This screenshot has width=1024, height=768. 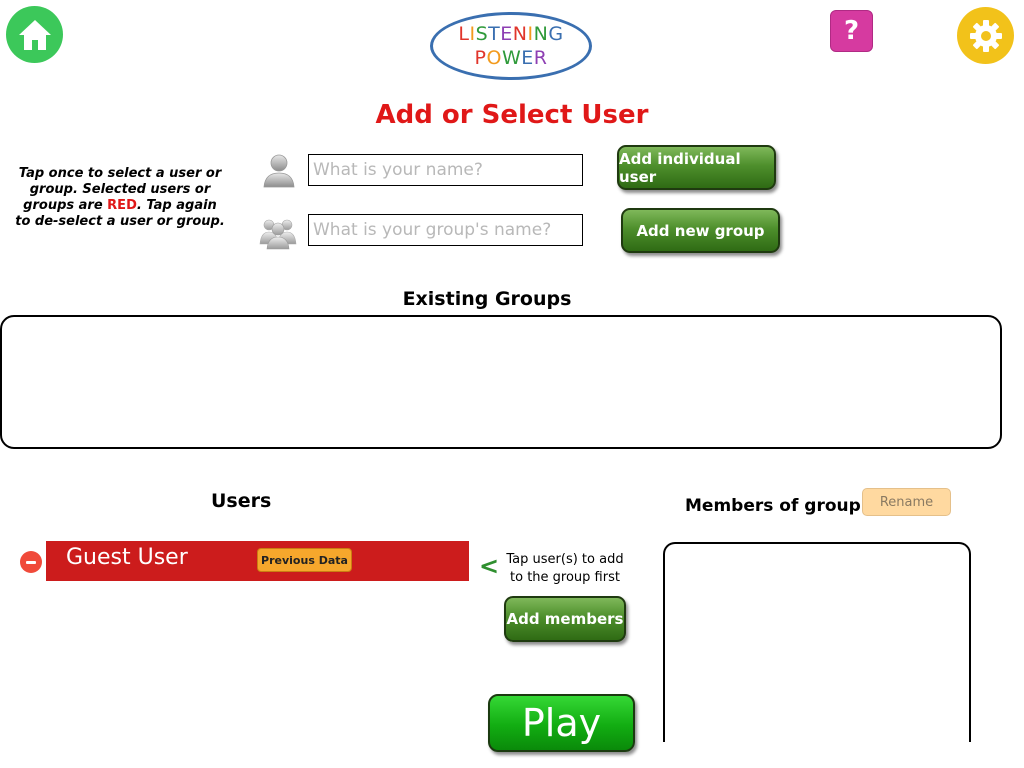 I want to click on help-button: ?, so click(x=851, y=31).